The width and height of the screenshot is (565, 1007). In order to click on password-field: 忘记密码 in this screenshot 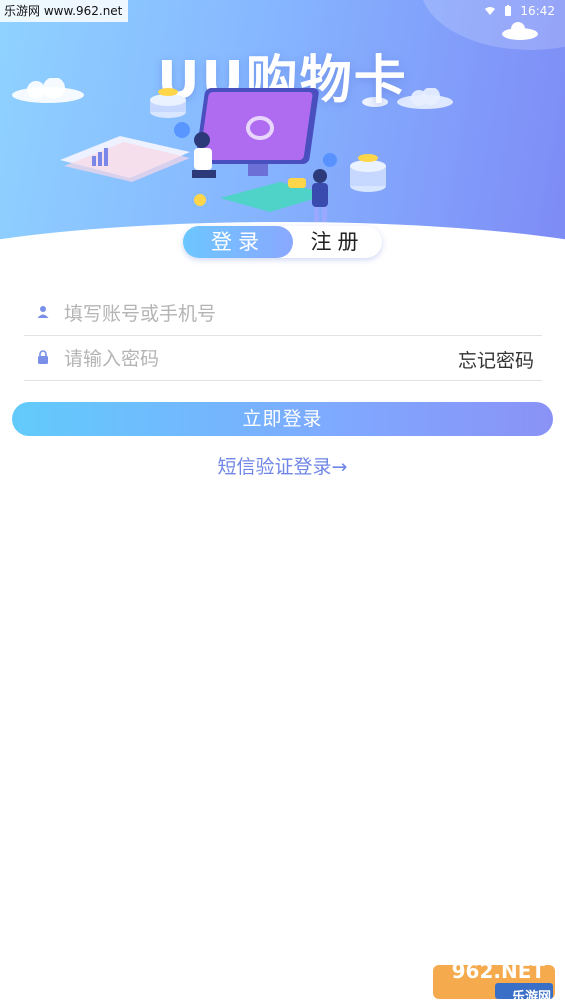, I will do `click(283, 358)`.